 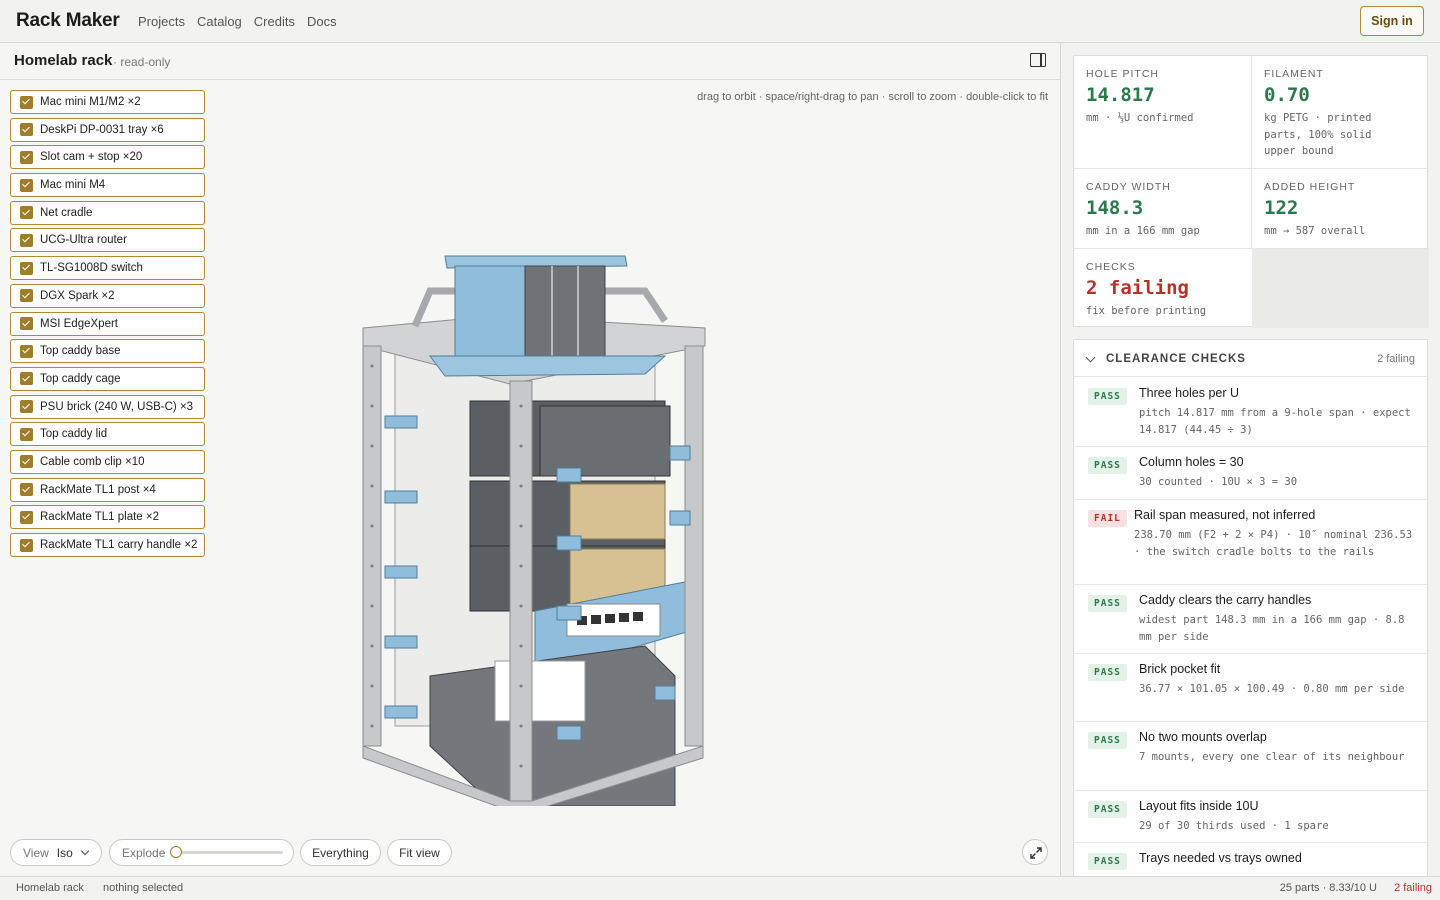 What do you see at coordinates (107, 212) in the screenshot?
I see `part-toggle: Net cradle` at bounding box center [107, 212].